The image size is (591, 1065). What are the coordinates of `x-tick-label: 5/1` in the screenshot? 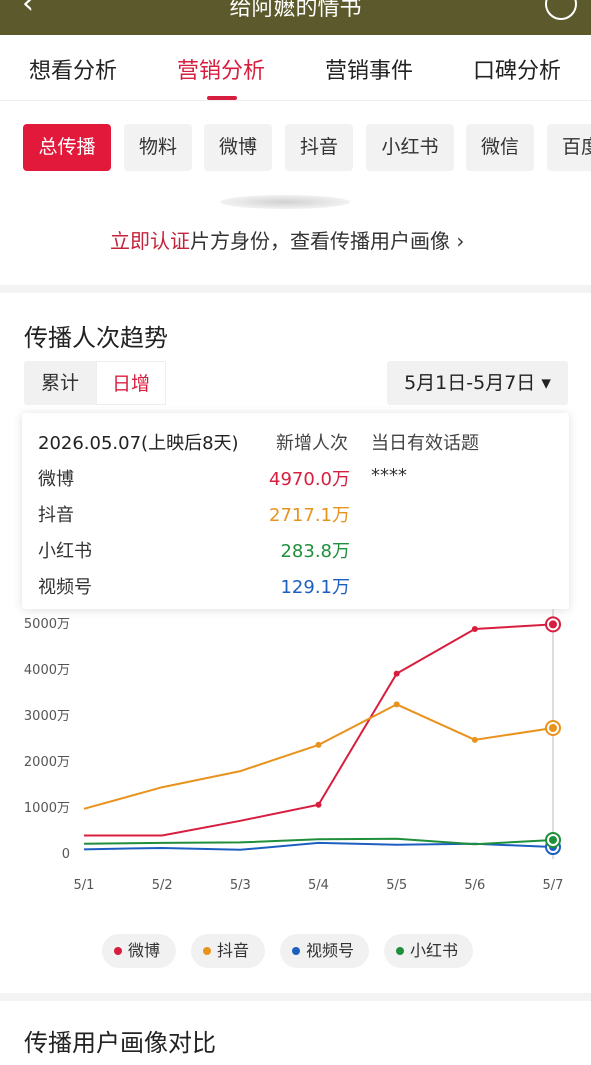 It's located at (84, 885).